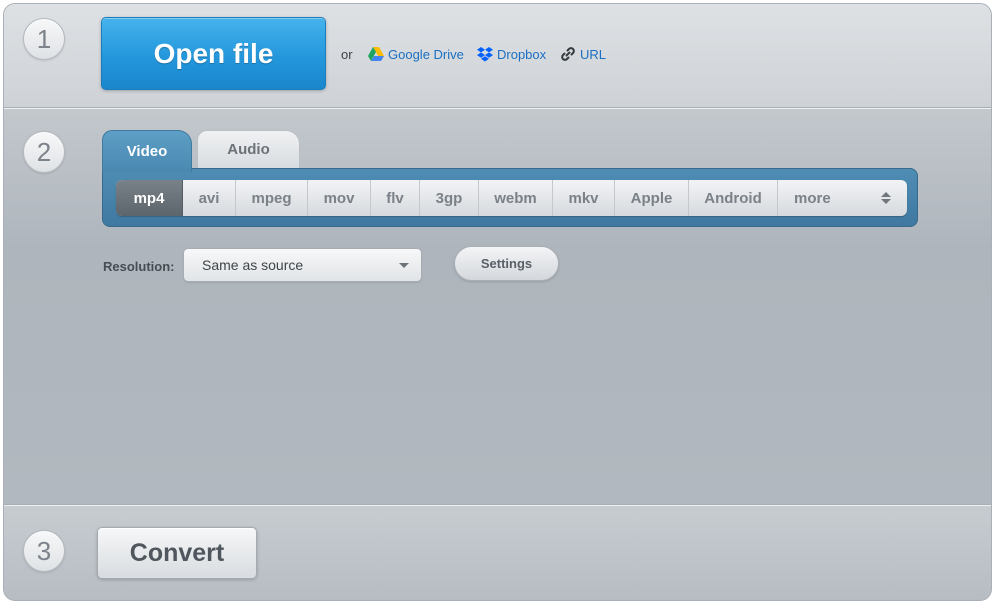  Describe the element at coordinates (44, 551) in the screenshot. I see `step-number-3: 3` at that location.